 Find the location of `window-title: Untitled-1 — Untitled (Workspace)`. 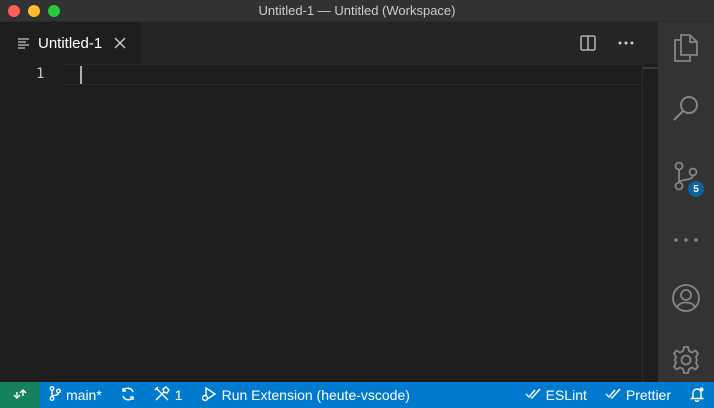

window-title: Untitled-1 — Untitled (Workspace) is located at coordinates (357, 10).